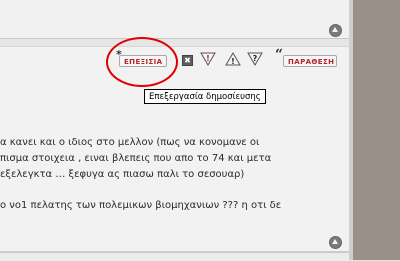 The width and height of the screenshot is (400, 261). What do you see at coordinates (205, 96) in the screenshot?
I see `edit-post-tooltip: Επεξεργασία δημοσίευσης` at bounding box center [205, 96].